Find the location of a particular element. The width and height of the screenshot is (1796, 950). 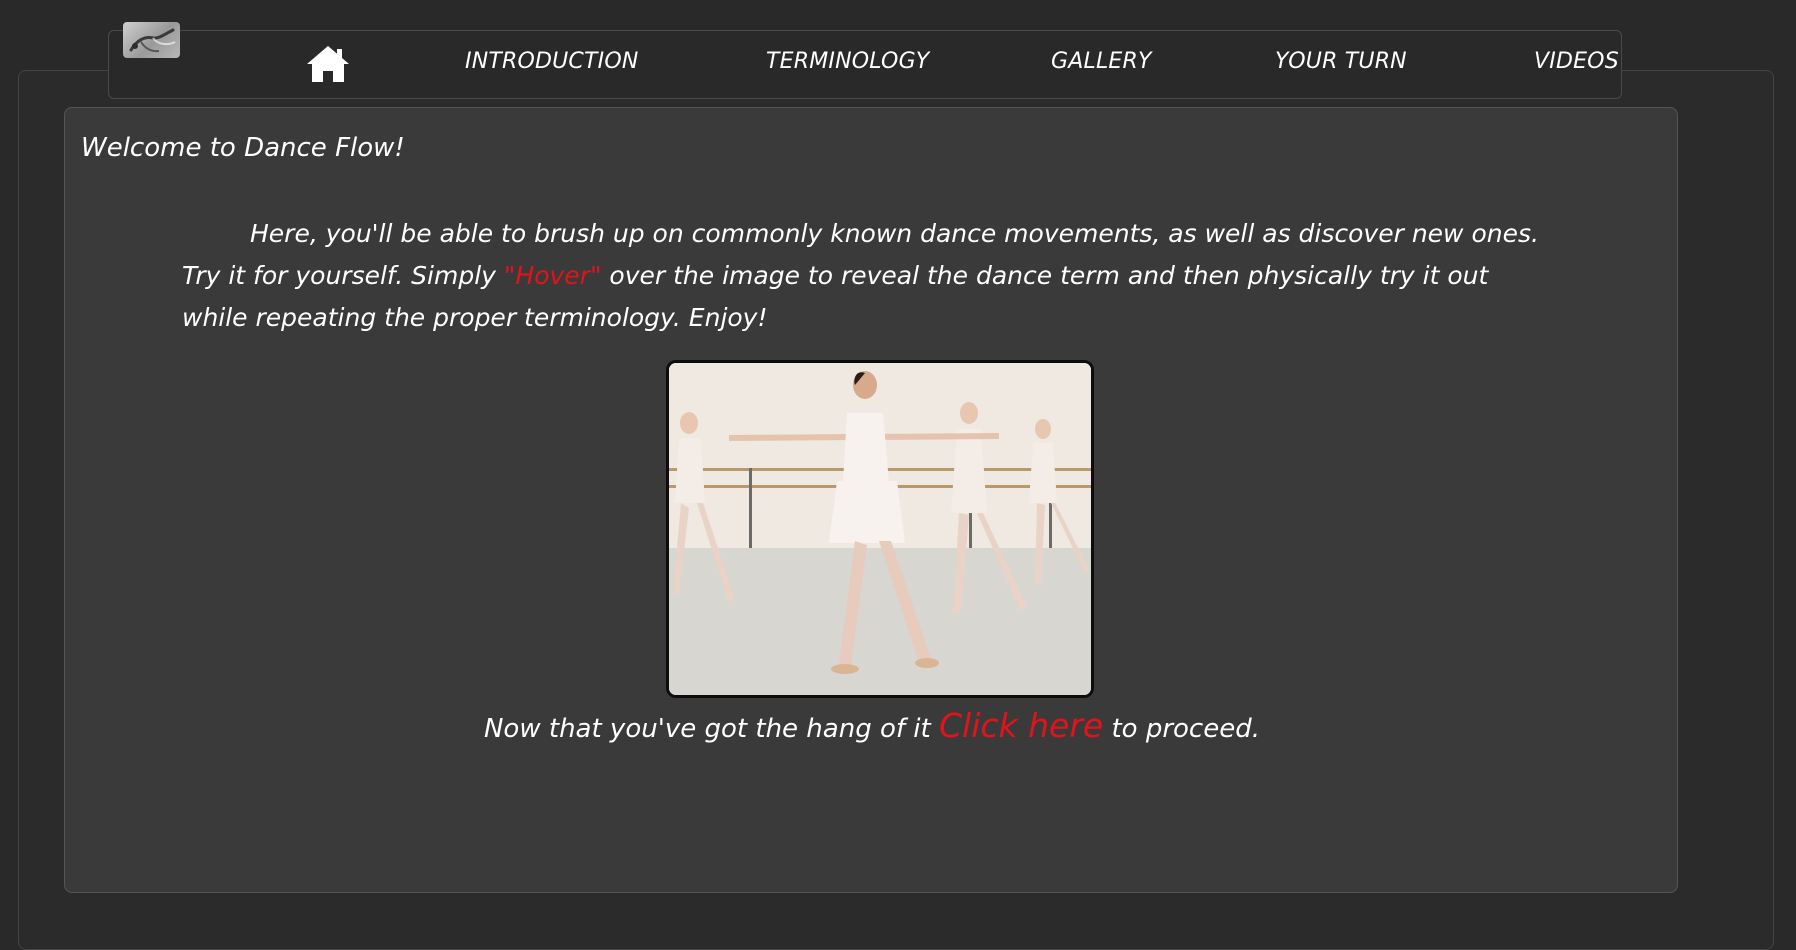

dance-hover-image is located at coordinates (880, 529).